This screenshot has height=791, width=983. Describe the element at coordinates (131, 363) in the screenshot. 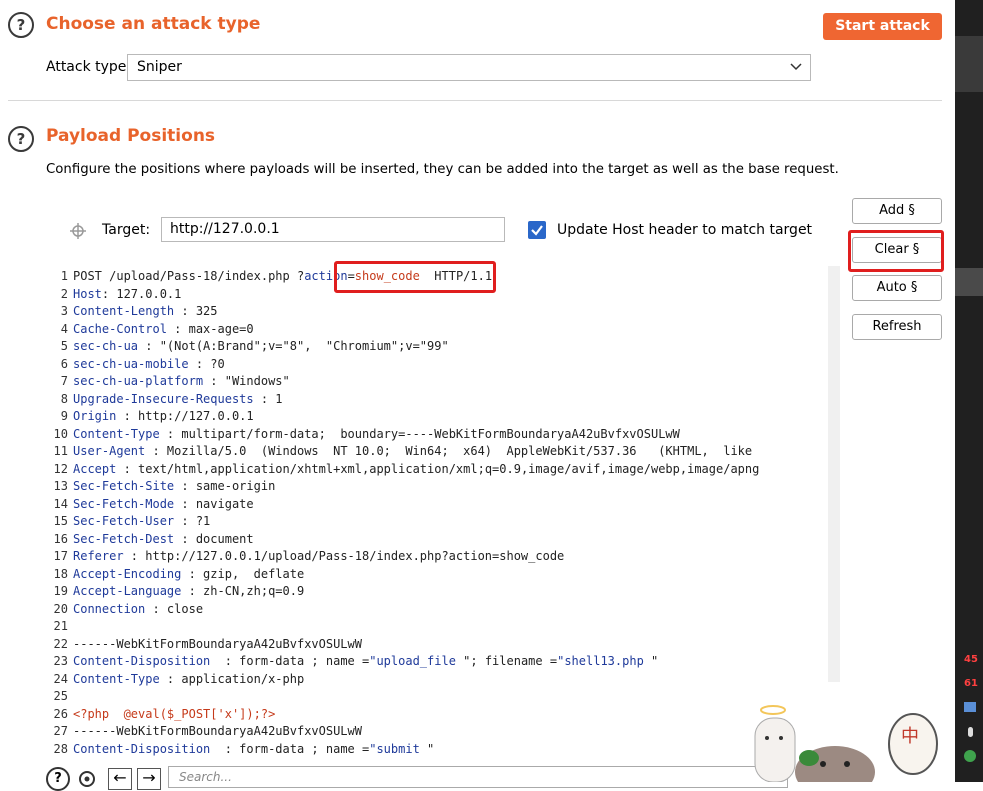

I see `request-text: sec-ch-ua-mobile` at that location.